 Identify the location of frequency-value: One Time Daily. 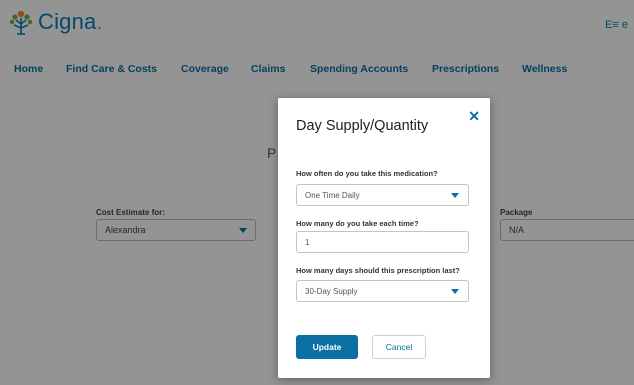
(332, 195).